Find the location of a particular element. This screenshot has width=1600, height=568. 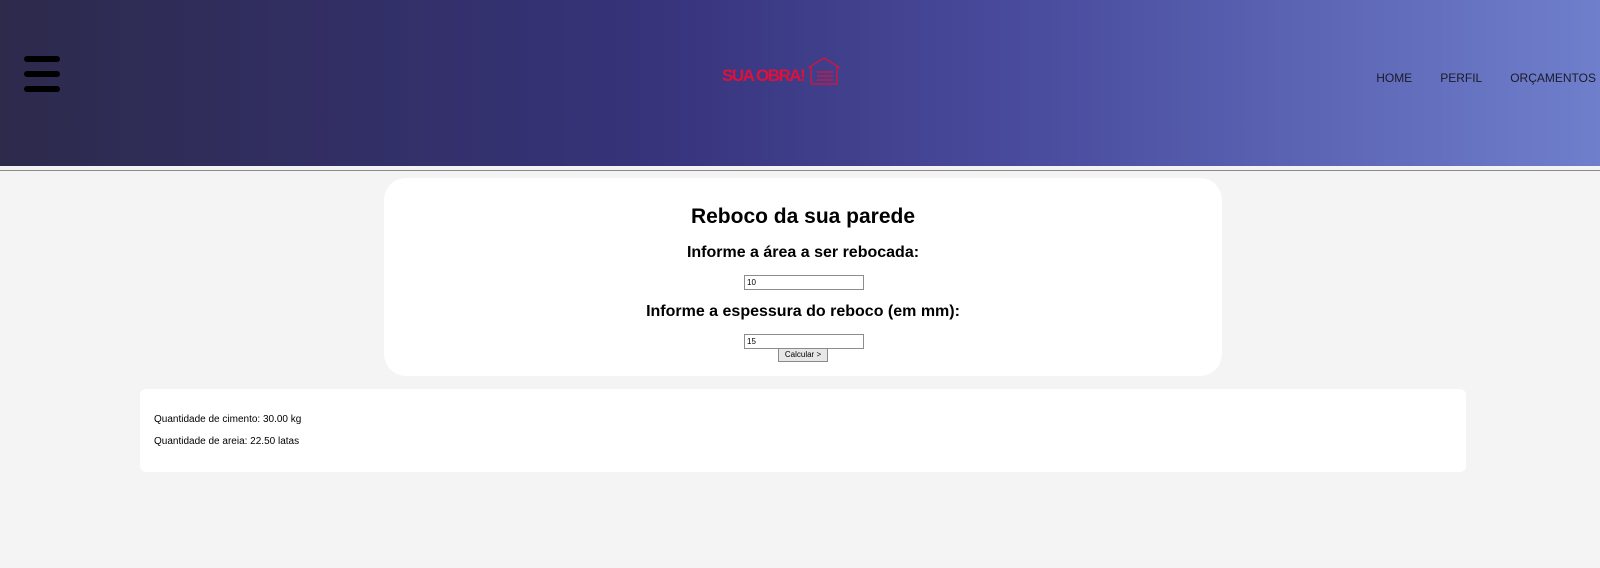

thickness-input is located at coordinates (804, 341).